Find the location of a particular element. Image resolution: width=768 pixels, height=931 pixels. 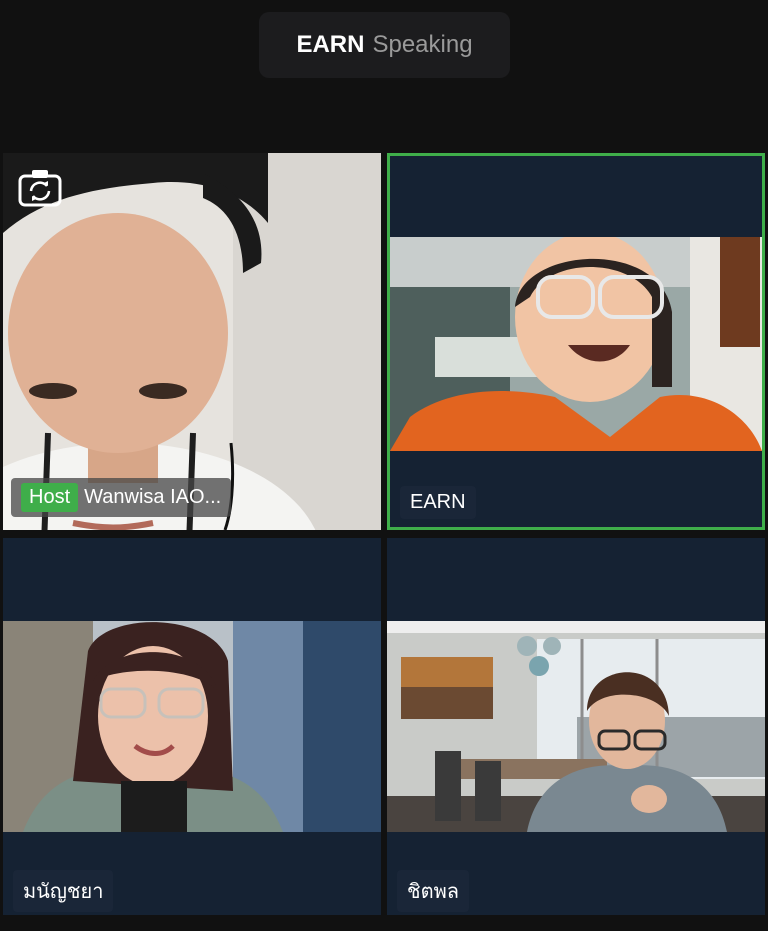

participant-name-label: ชิตพล is located at coordinates (433, 891).